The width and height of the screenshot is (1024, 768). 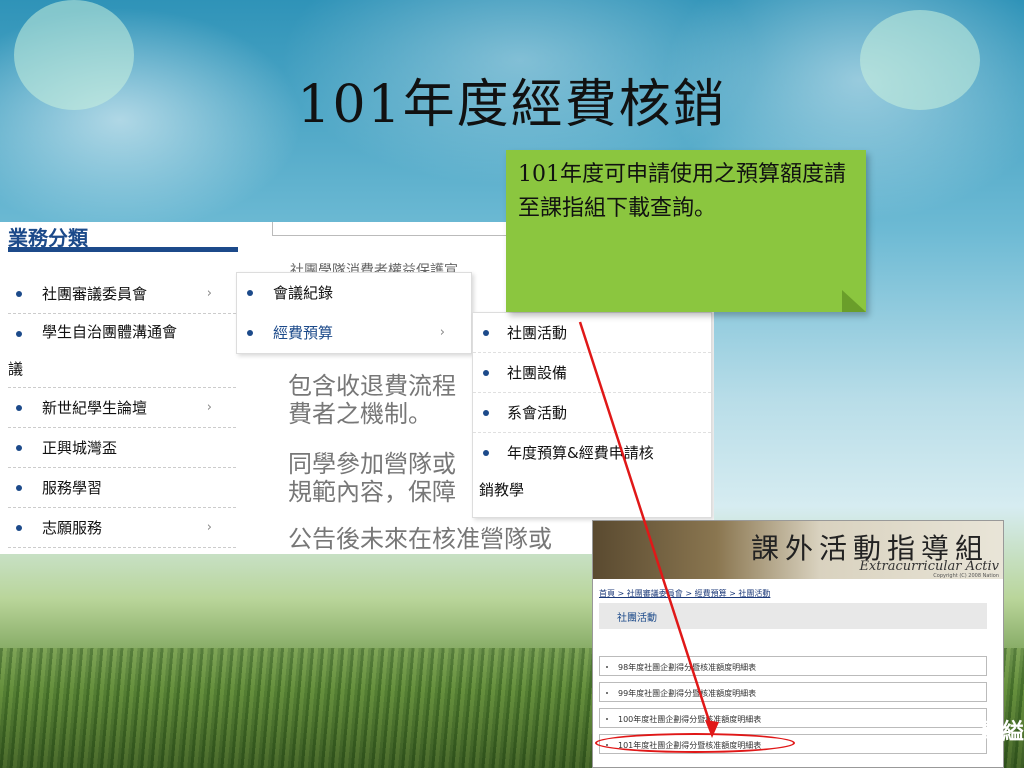 I want to click on budget-item-label: 銷教學, so click(x=502, y=490).